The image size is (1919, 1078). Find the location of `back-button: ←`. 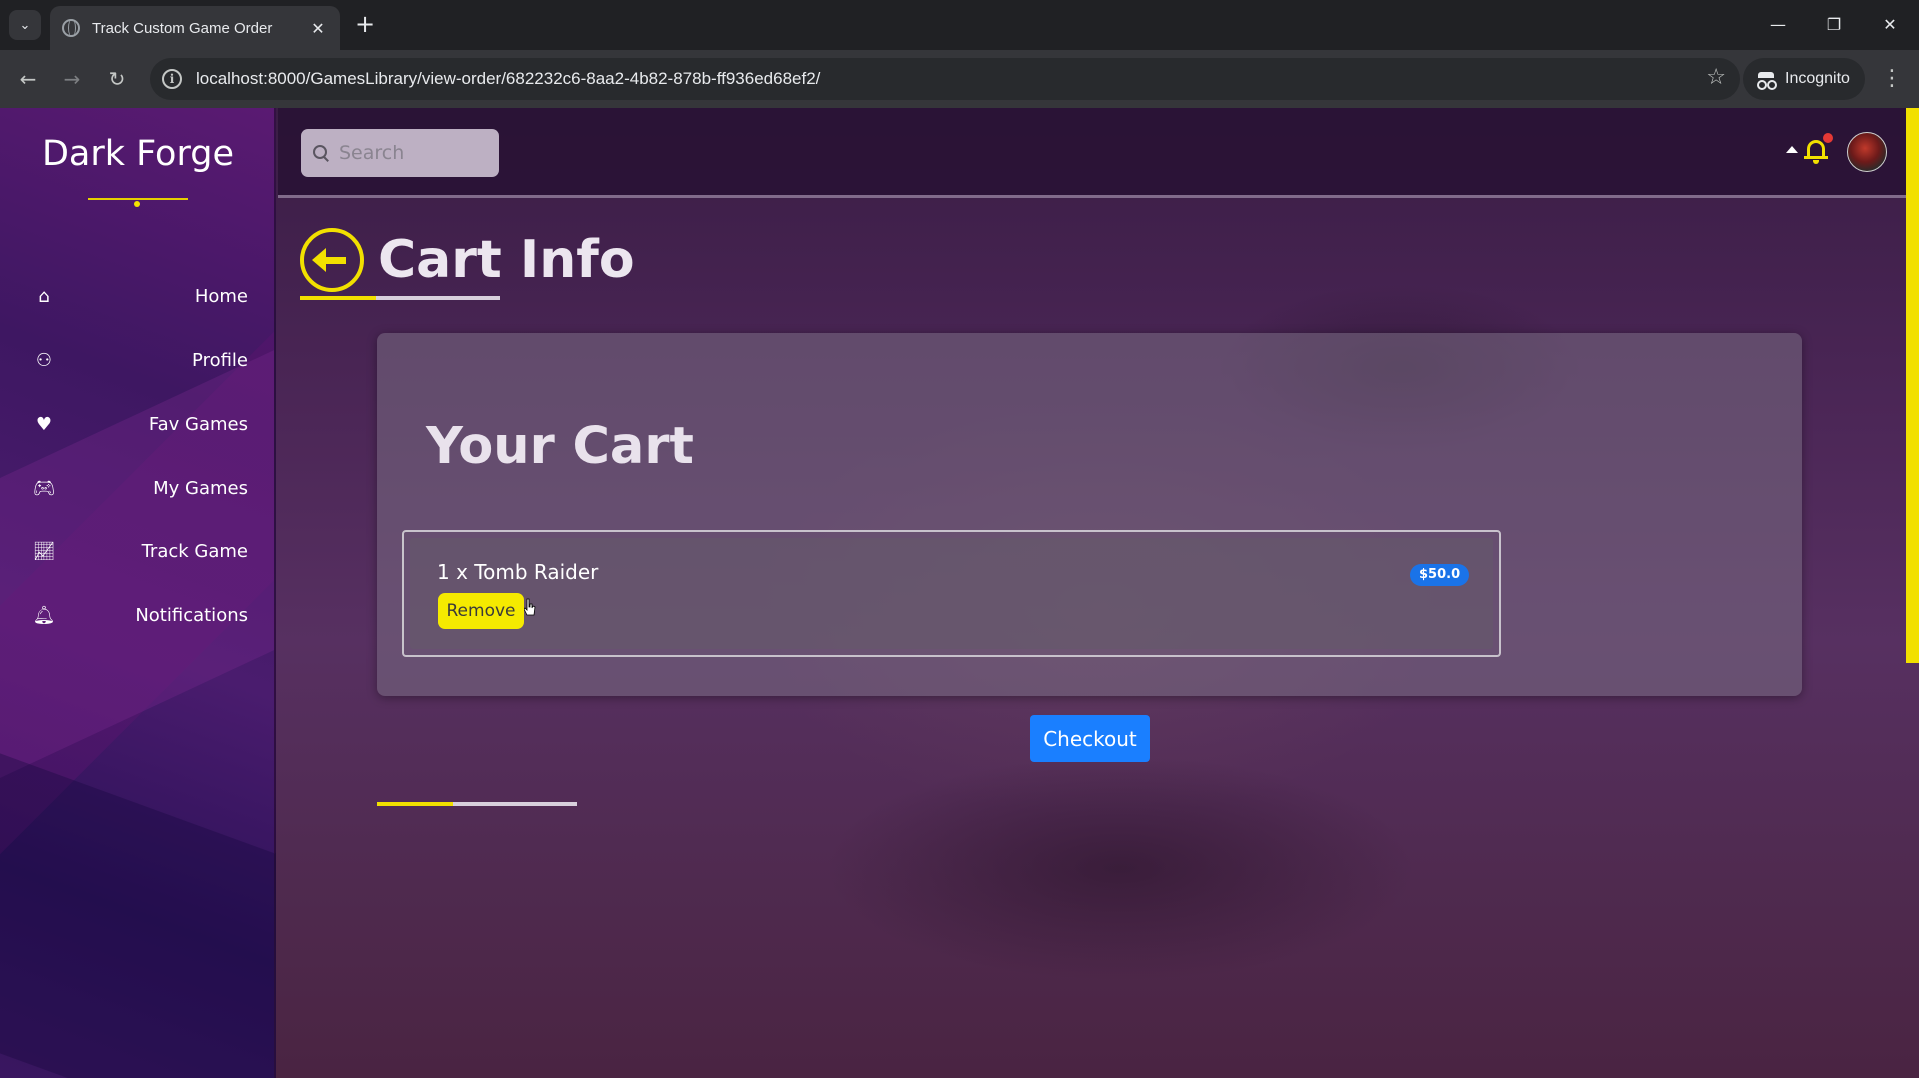

back-button: ← is located at coordinates (28, 79).